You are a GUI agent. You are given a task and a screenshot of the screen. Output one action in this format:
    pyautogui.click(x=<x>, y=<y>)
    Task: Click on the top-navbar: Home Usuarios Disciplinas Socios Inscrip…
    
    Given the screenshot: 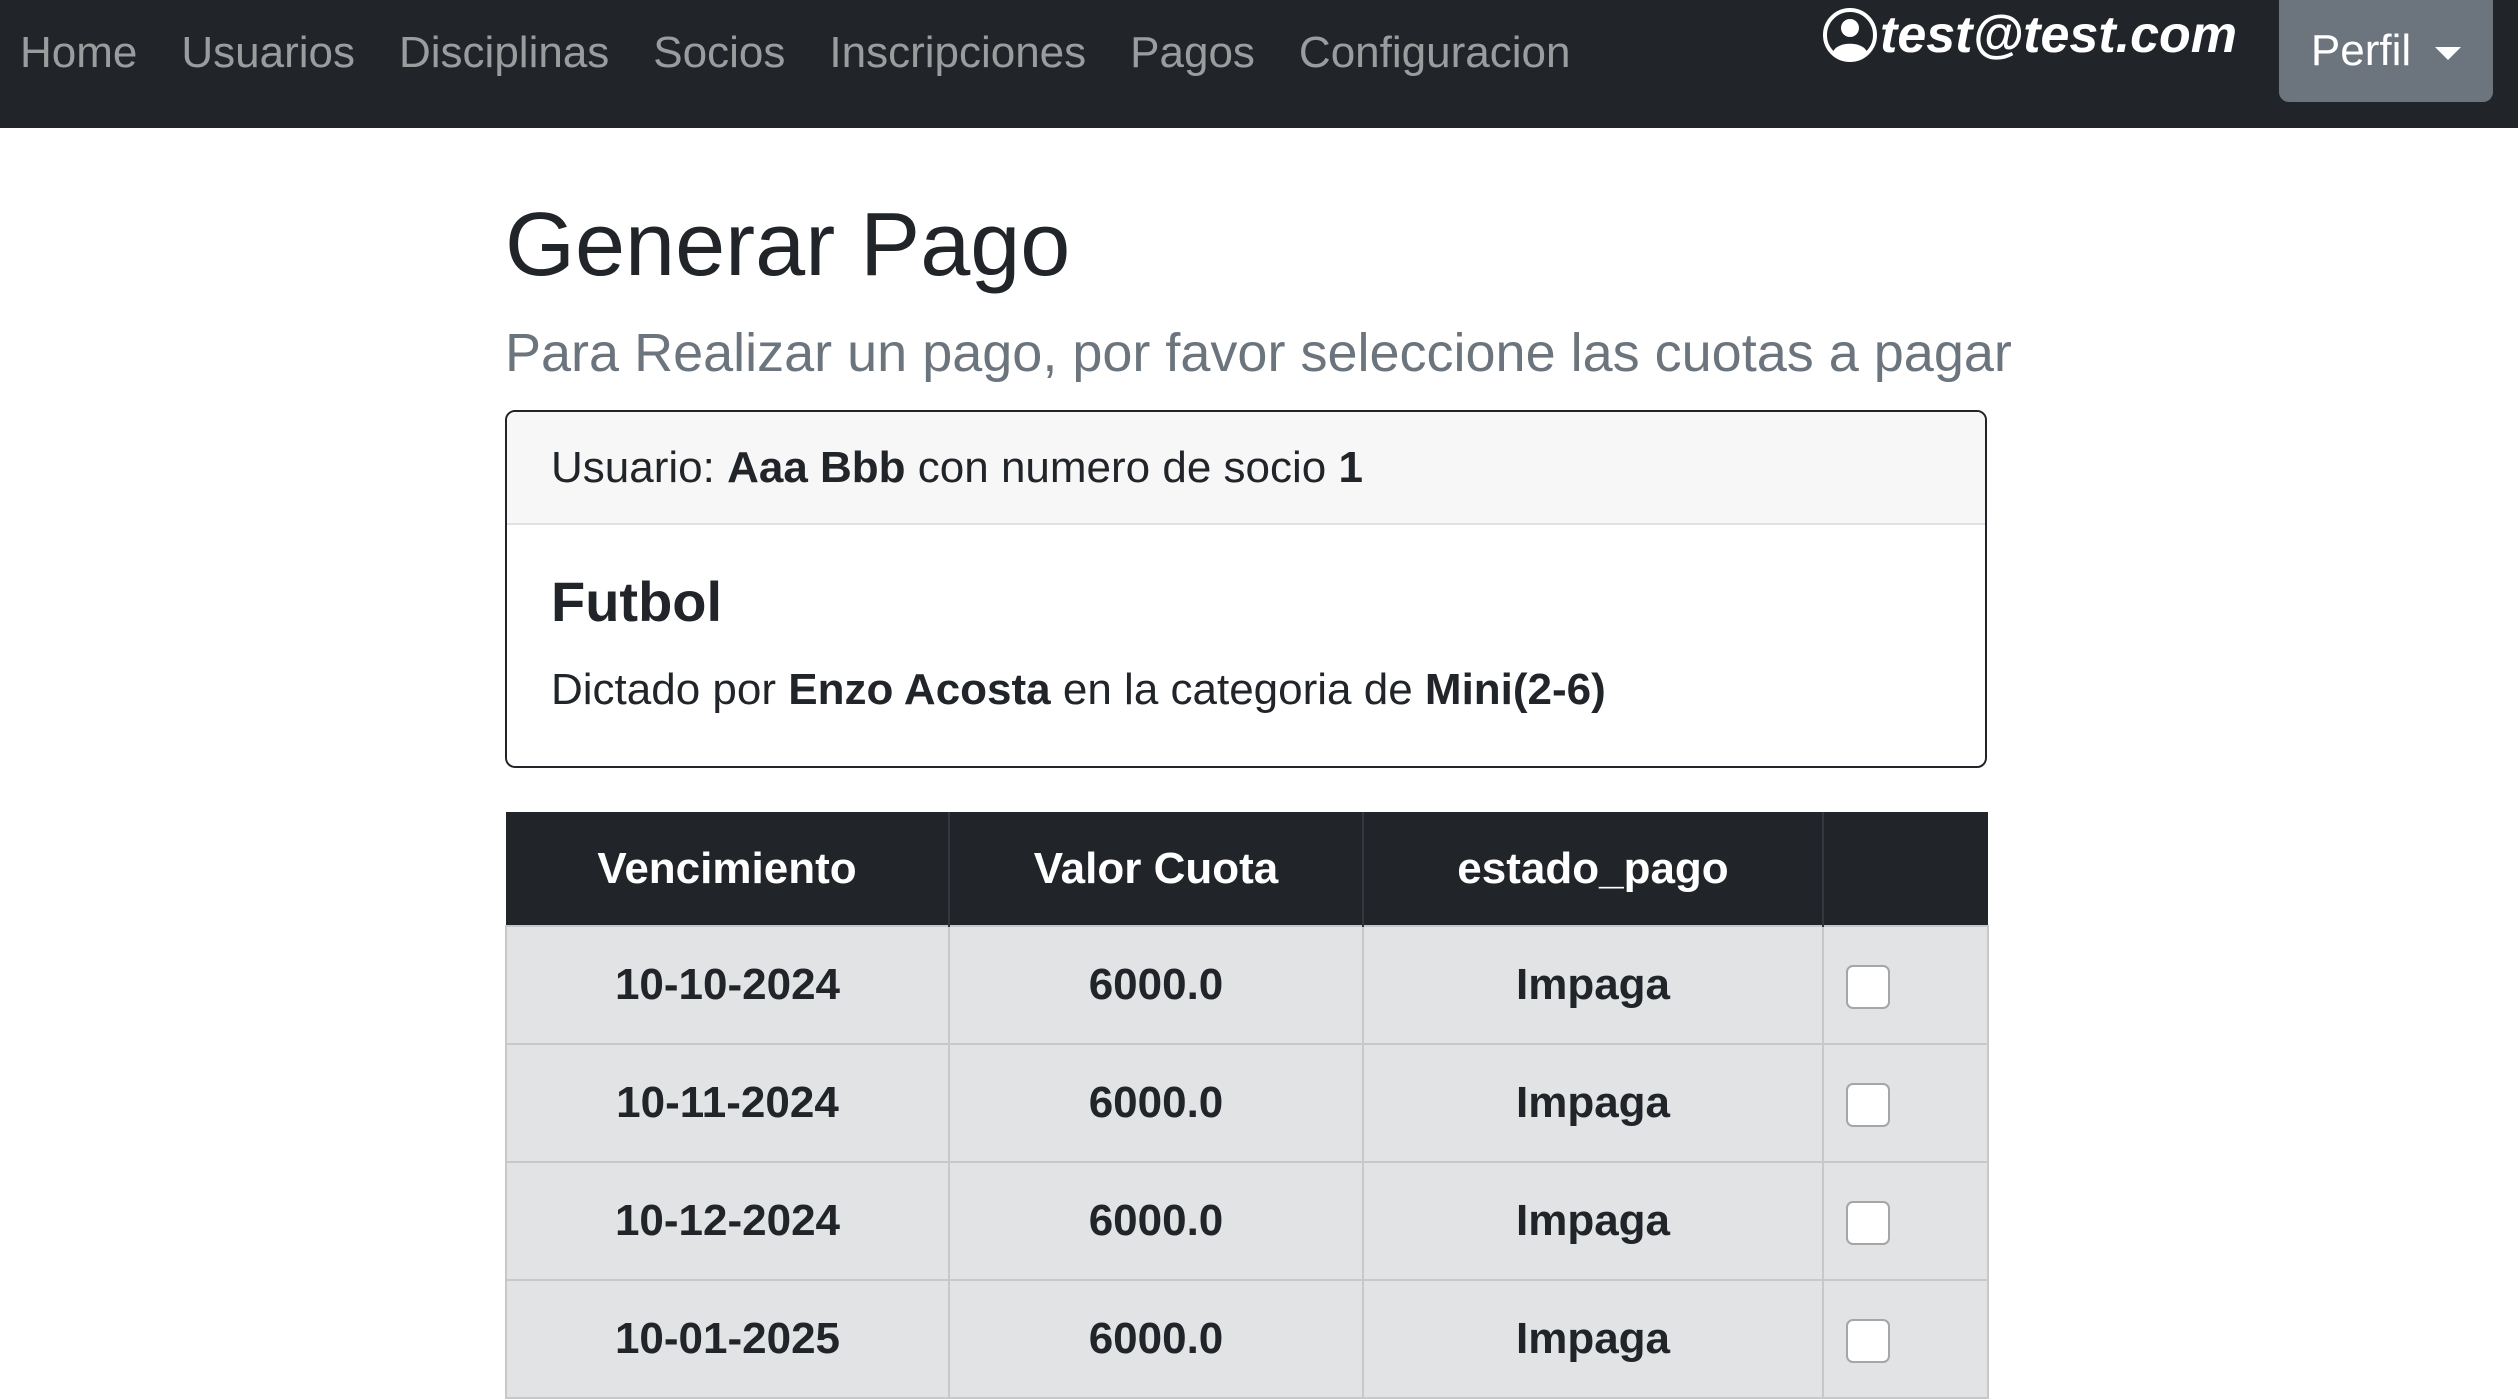 What is the action you would take?
    pyautogui.click(x=1259, y=64)
    